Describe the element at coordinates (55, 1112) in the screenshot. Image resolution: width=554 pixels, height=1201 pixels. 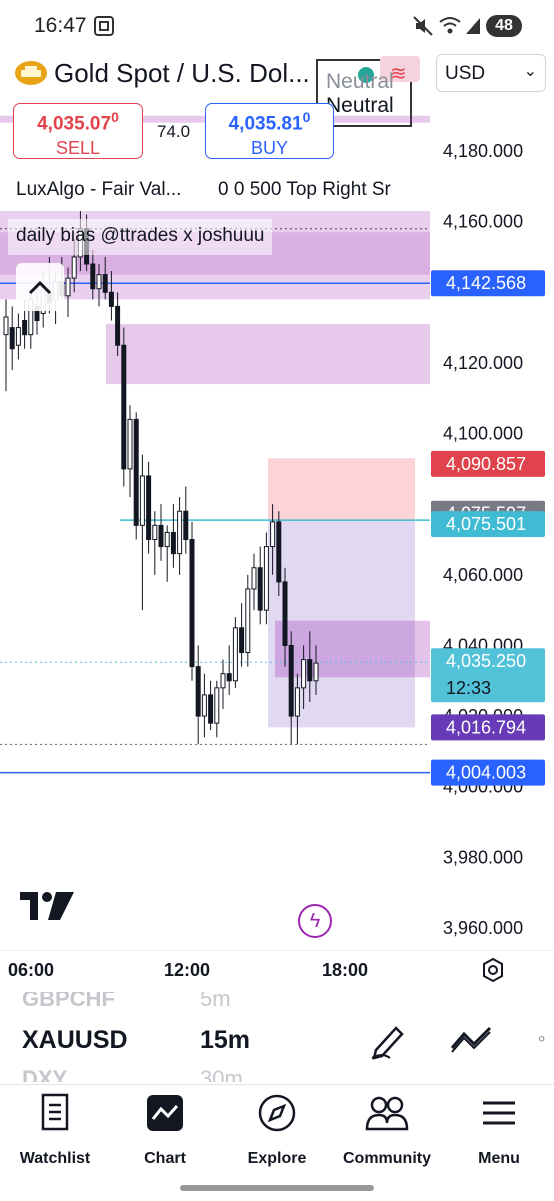
I see `watchlist-icon` at that location.